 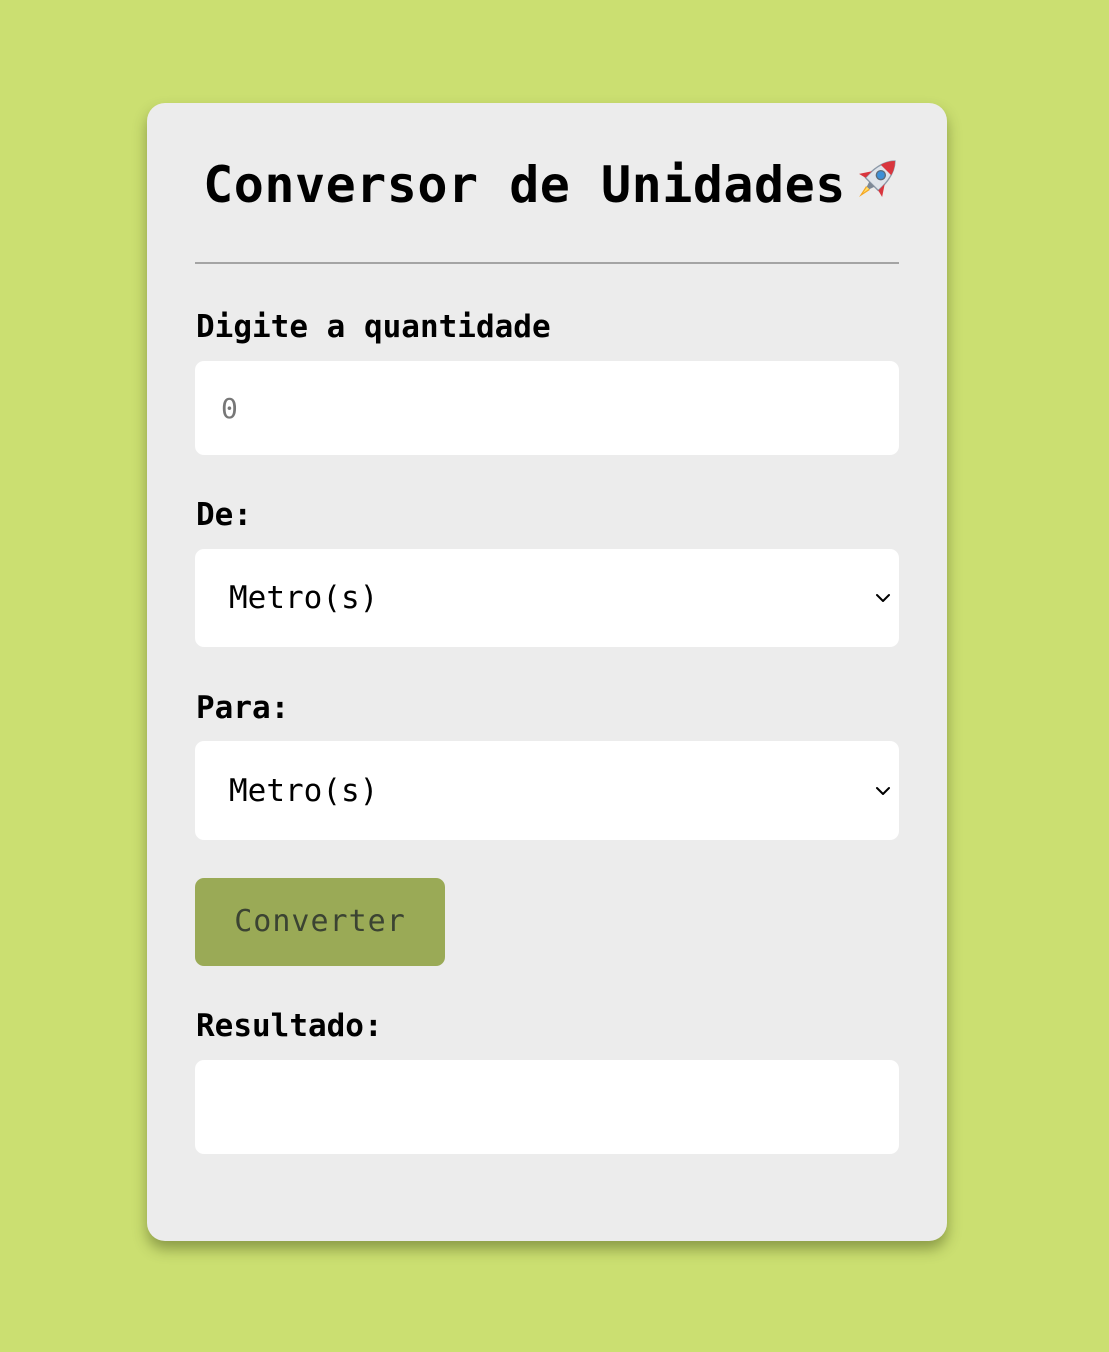 I want to click on result-field, so click(x=547, y=1107).